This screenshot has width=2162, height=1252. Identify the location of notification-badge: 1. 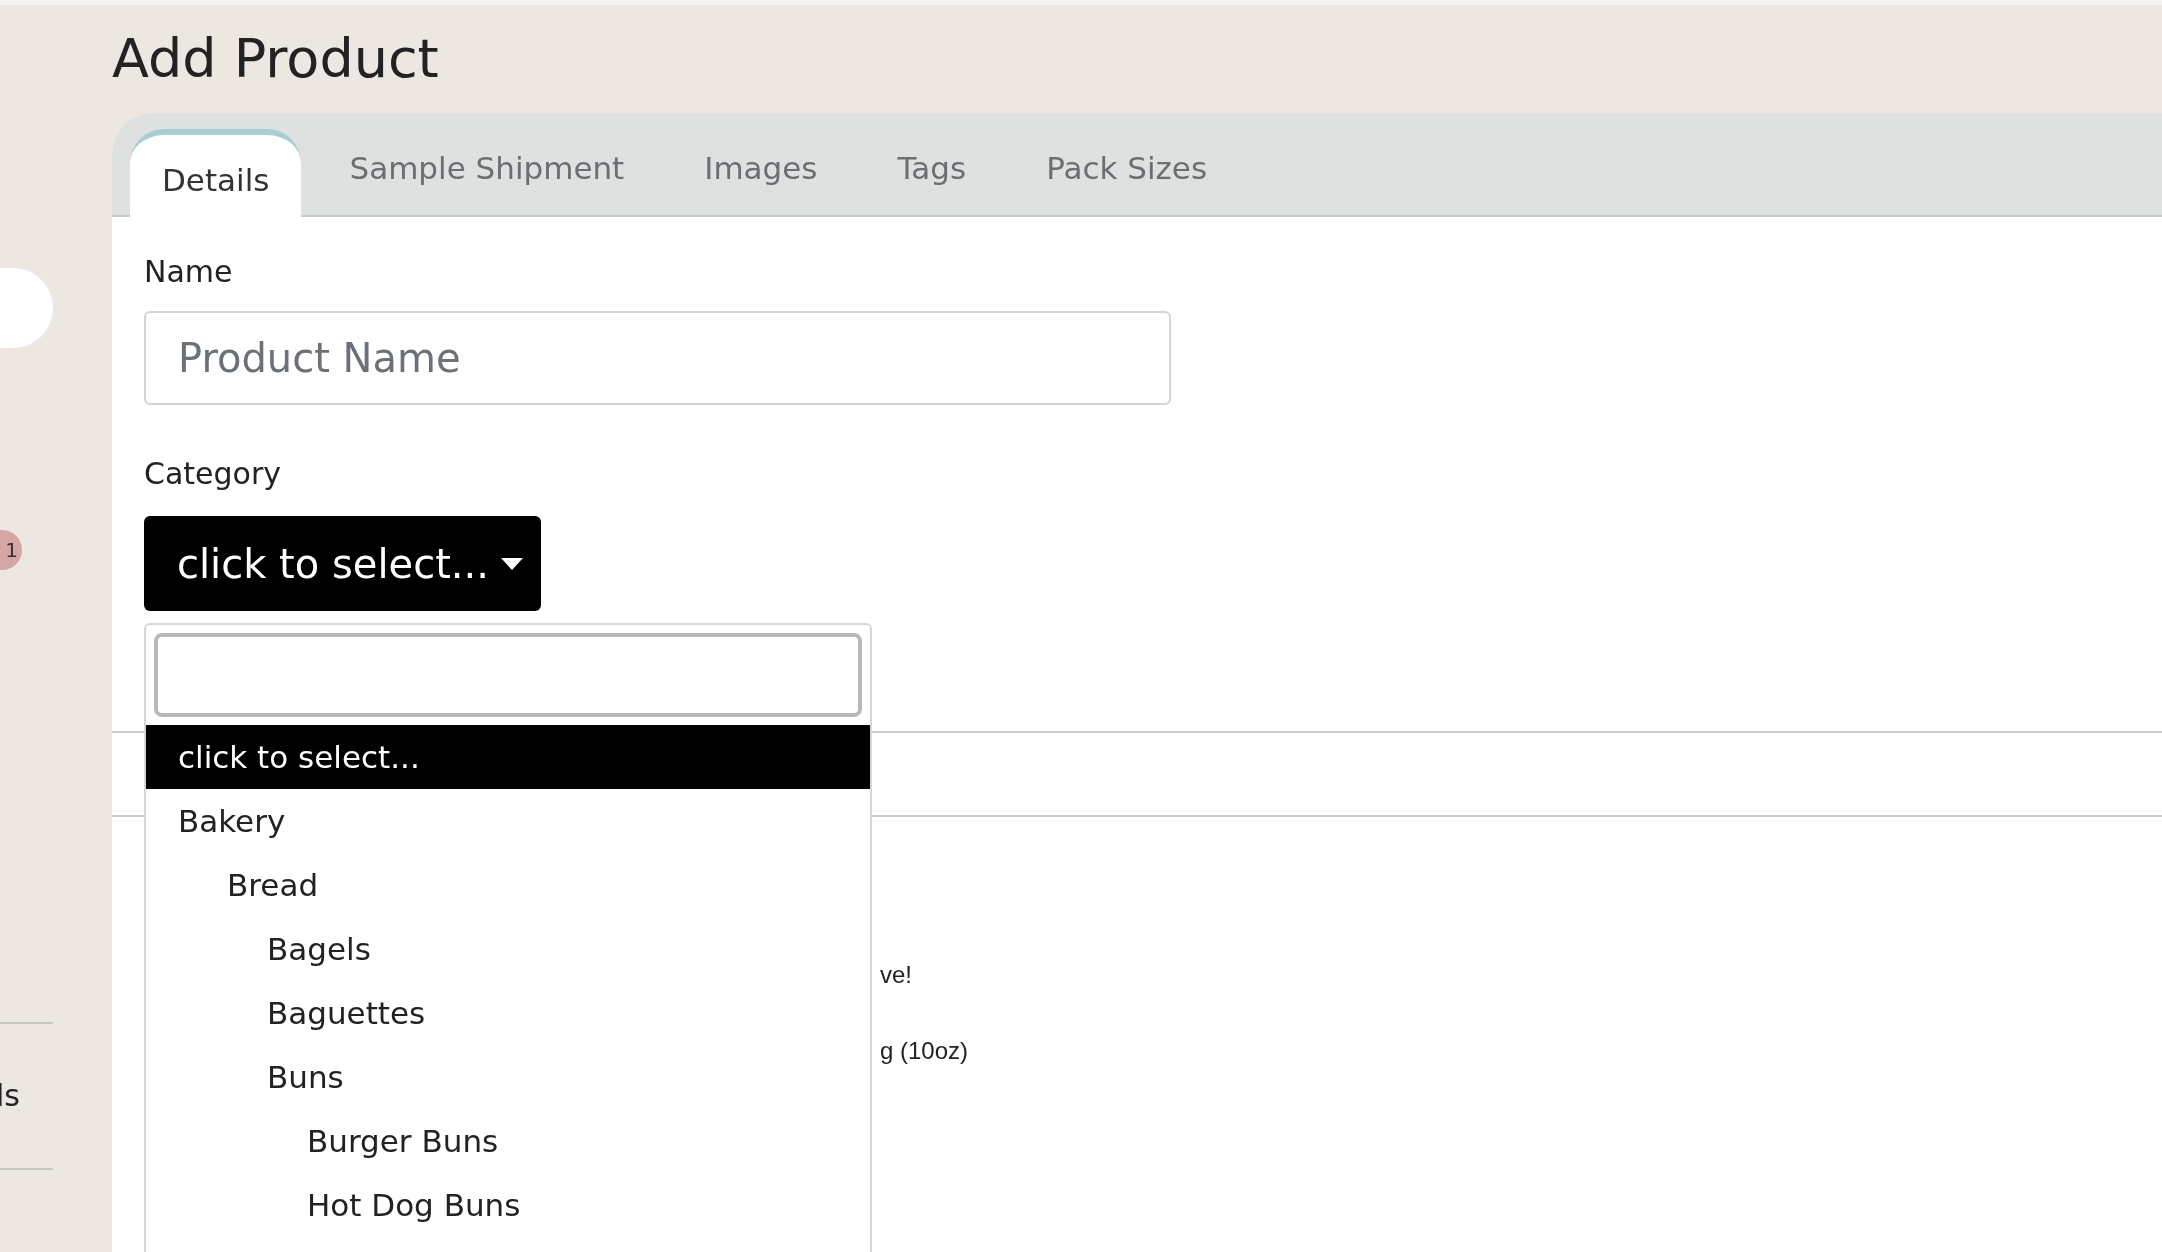
(11, 550).